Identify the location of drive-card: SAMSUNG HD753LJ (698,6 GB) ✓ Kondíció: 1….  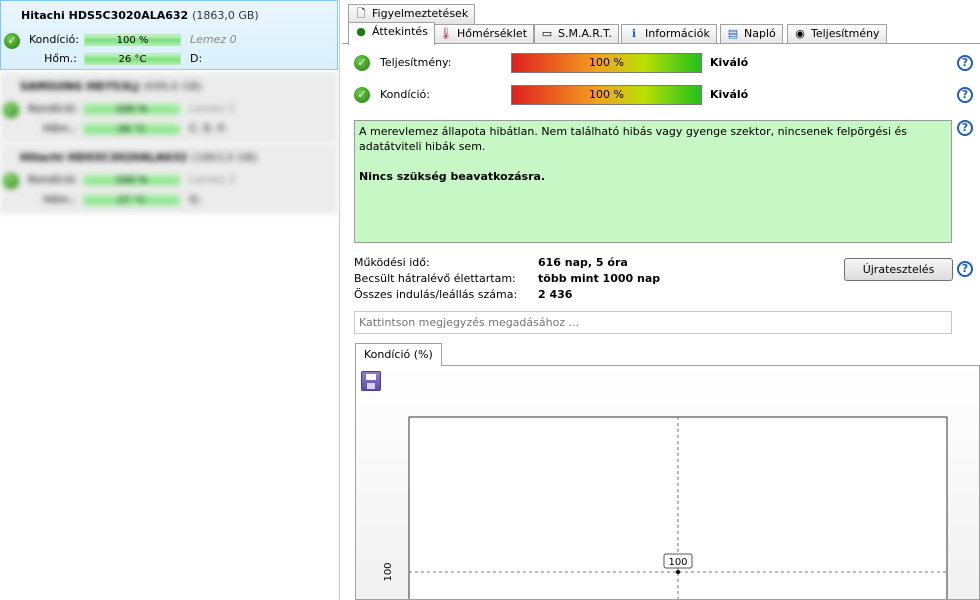
(169, 107).